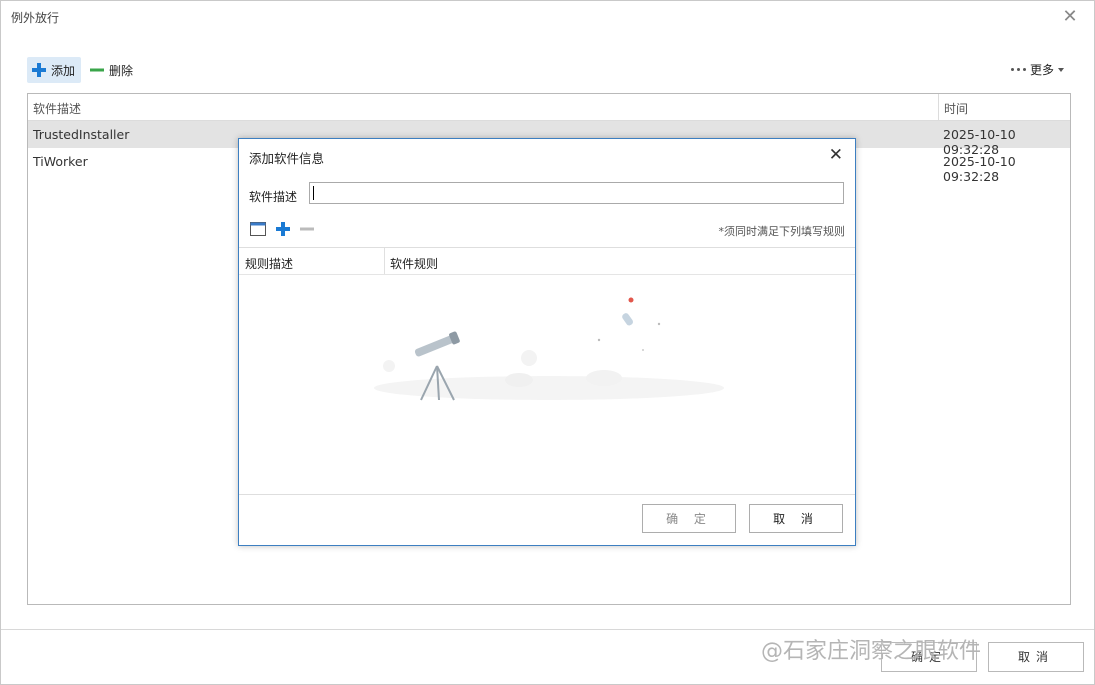  I want to click on column-header-time: 时间, so click(956, 108).